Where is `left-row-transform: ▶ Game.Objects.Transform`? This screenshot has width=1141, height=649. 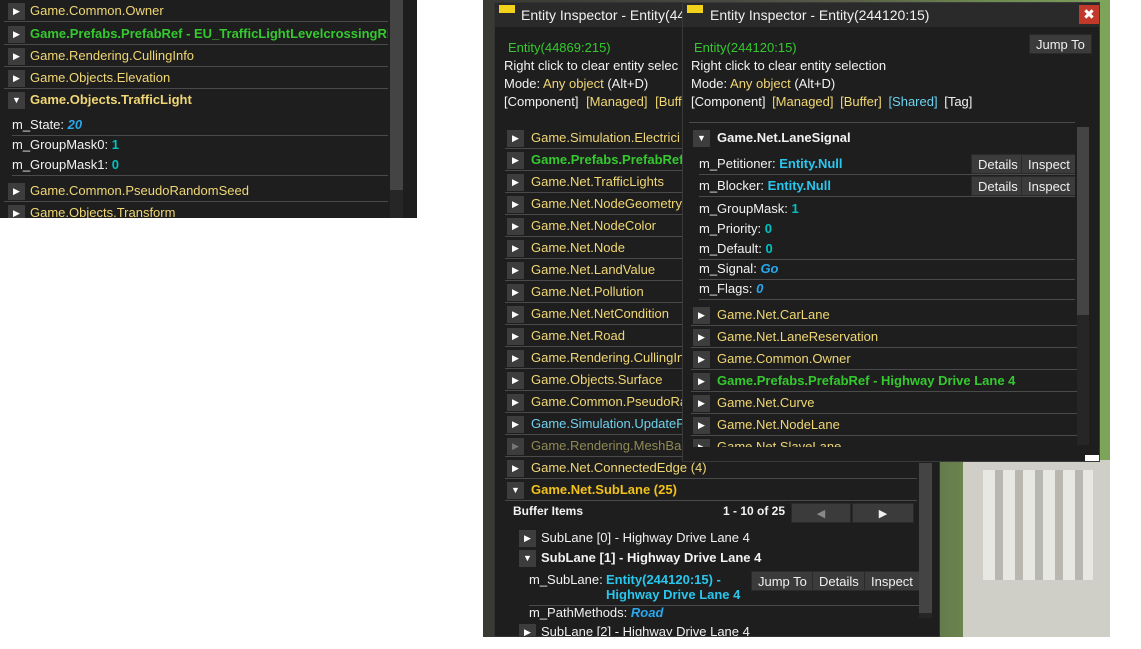
left-row-transform: ▶ Game.Objects.Transform is located at coordinates (196, 210).